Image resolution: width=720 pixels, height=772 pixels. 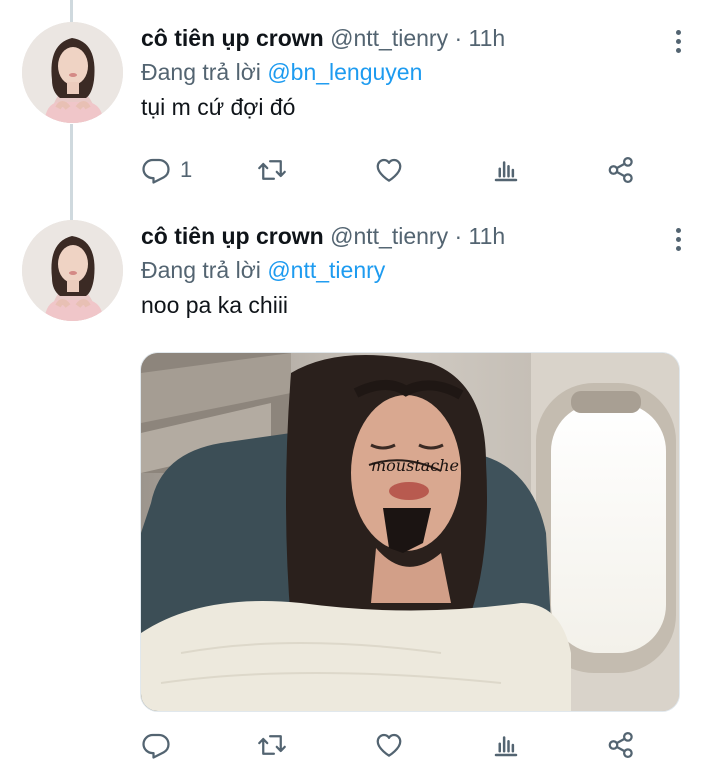 I want to click on tweet-text: noo pa ka chiii, so click(x=215, y=305).